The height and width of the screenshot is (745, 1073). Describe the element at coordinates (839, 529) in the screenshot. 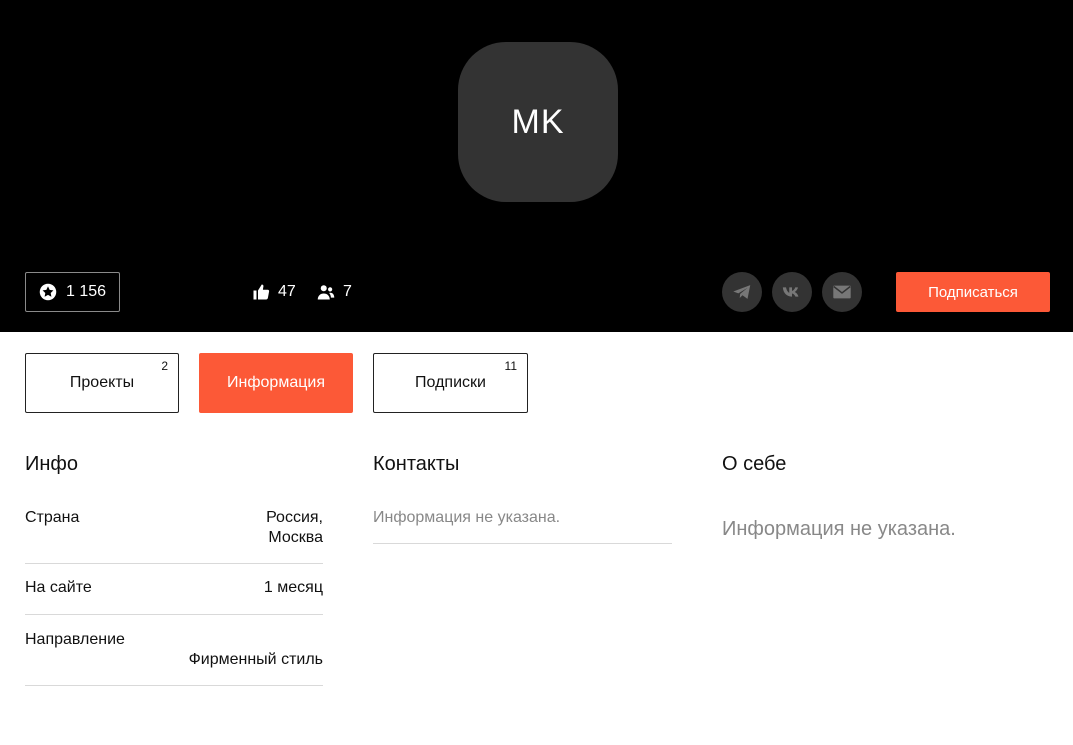

I see `about-empty-text: Информация не указана.` at that location.